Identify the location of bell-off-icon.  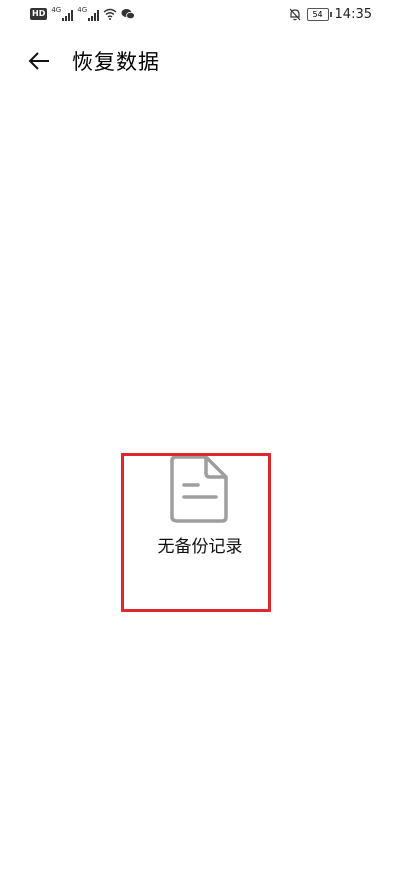
(294, 14).